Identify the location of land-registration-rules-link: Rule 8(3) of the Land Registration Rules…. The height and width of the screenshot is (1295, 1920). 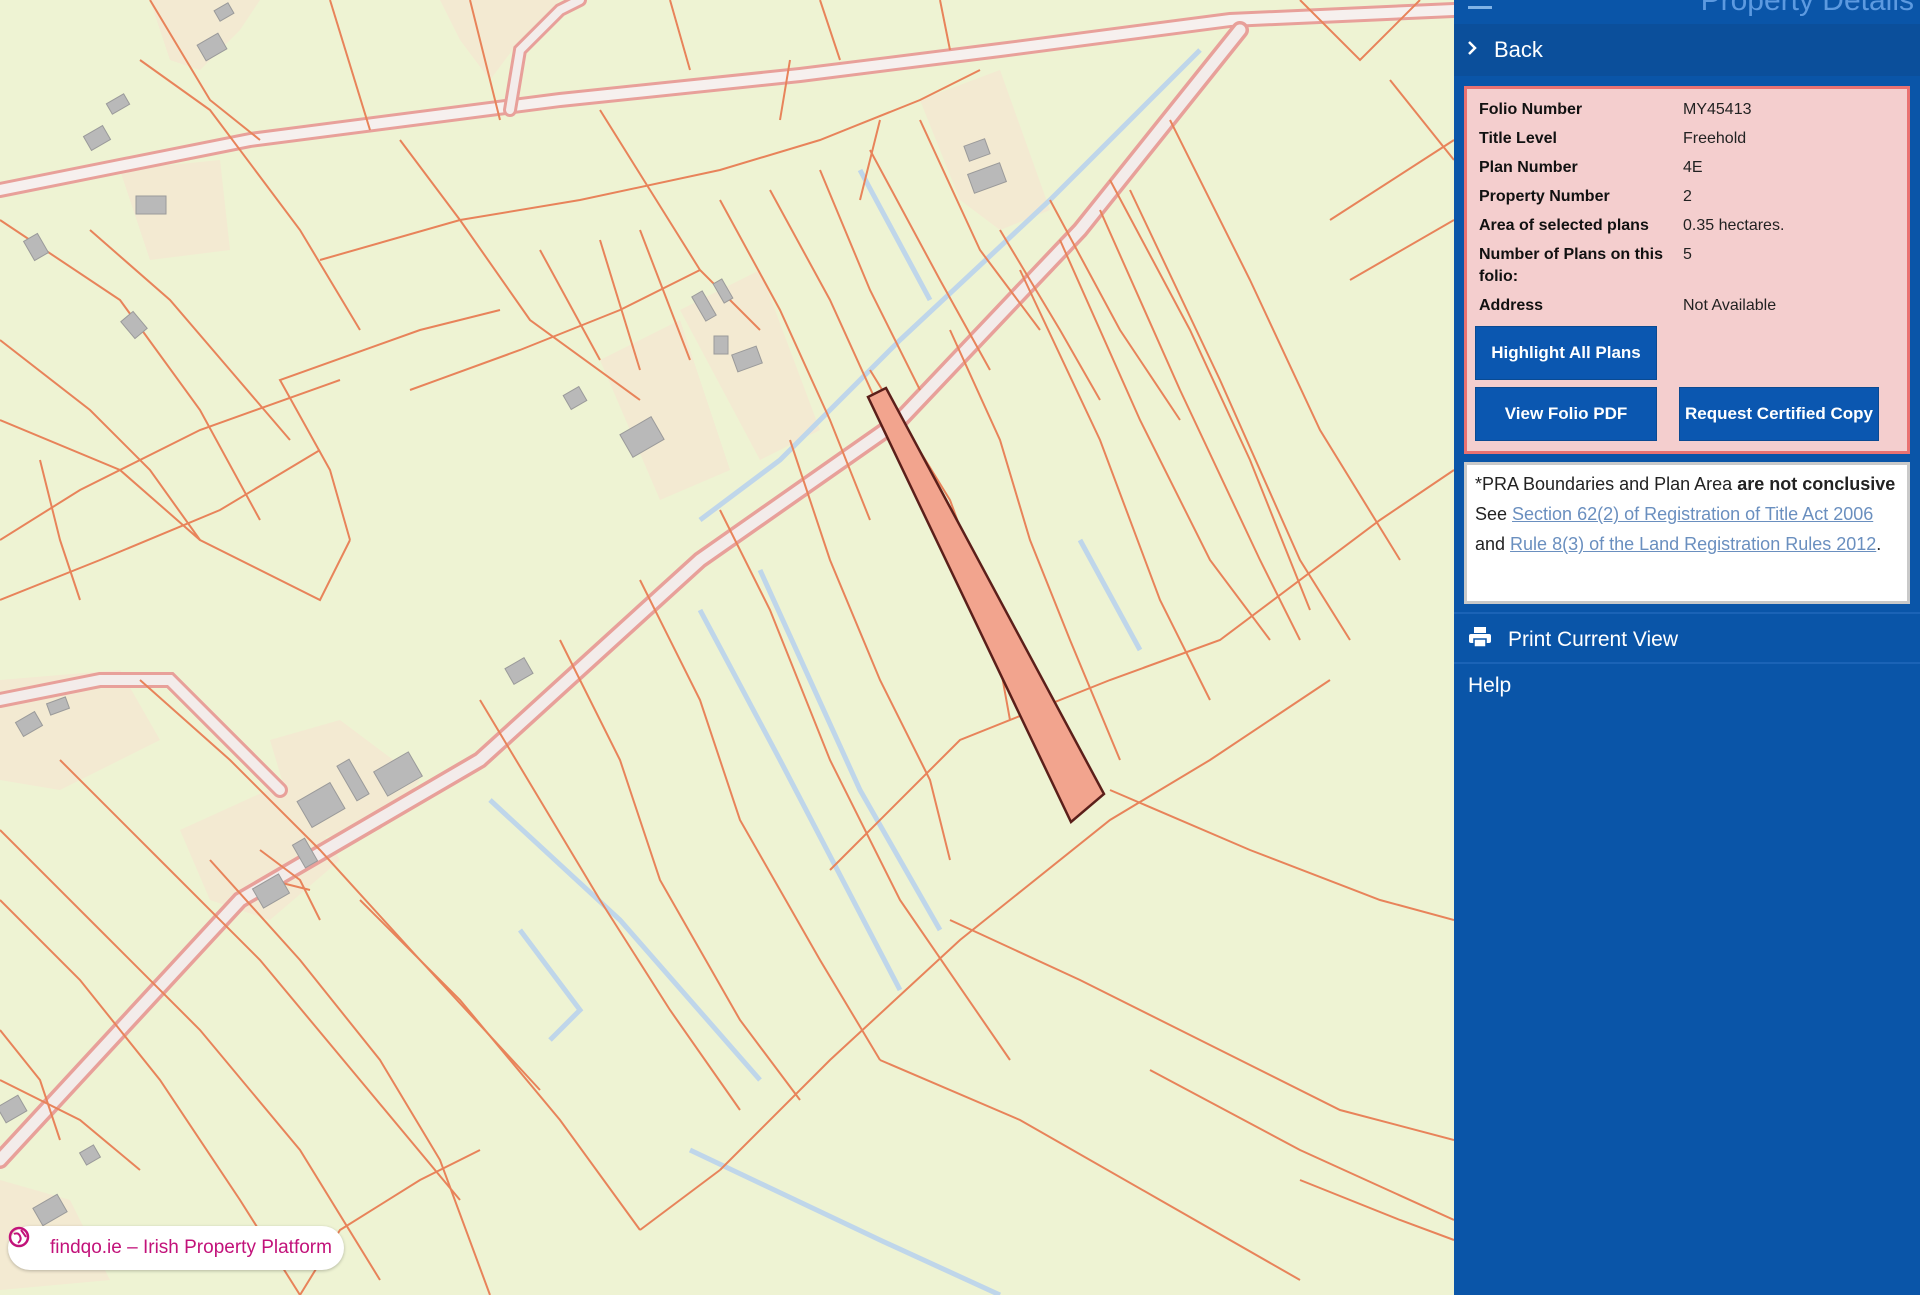
(1693, 544).